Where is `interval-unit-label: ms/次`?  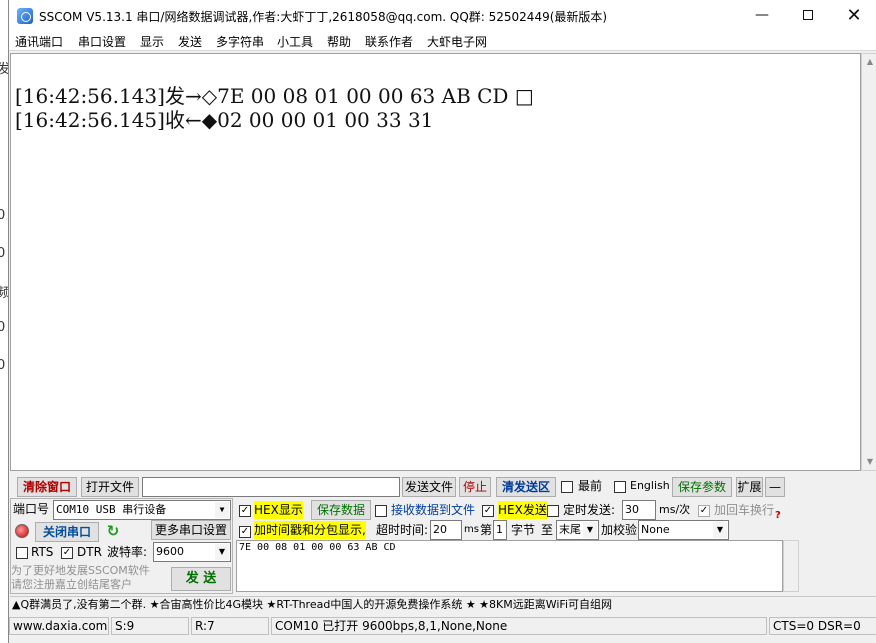 interval-unit-label: ms/次 is located at coordinates (675, 509).